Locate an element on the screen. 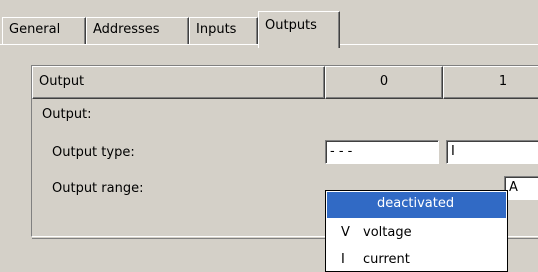  tab-label: Inputs is located at coordinates (216, 29).